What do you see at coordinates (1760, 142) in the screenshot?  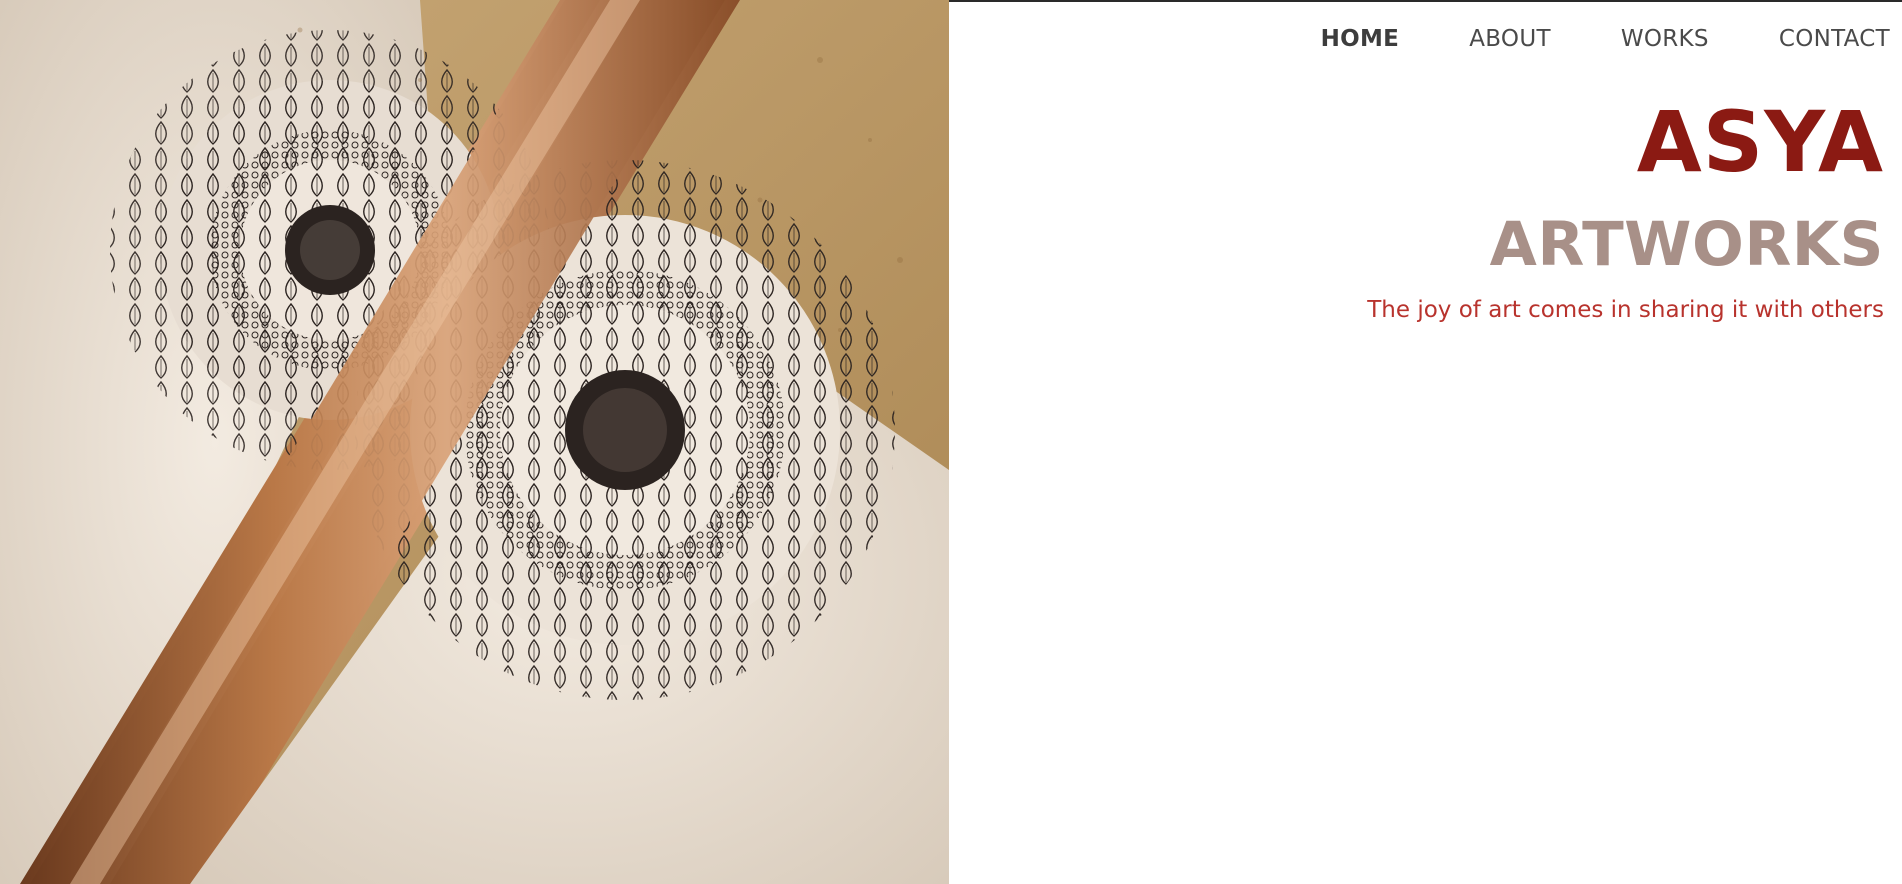 I see `brand-name: ASYA` at bounding box center [1760, 142].